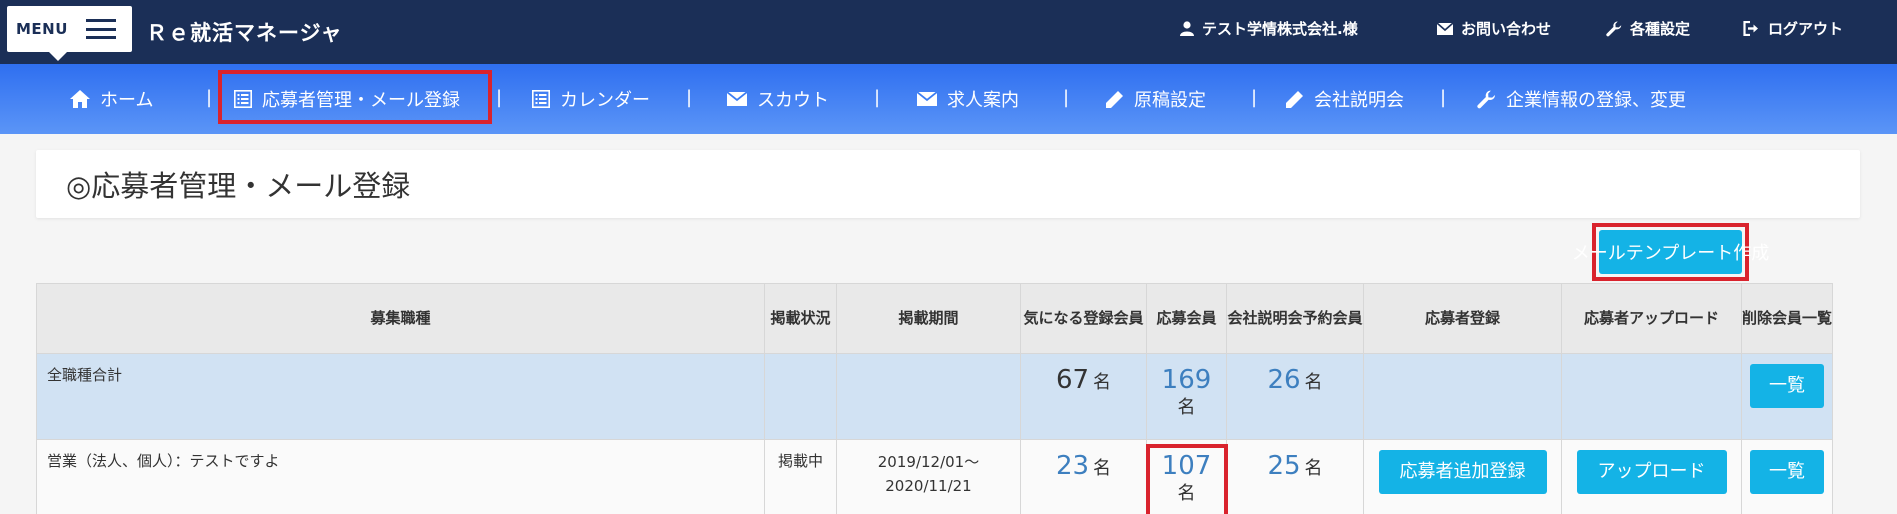 The height and width of the screenshot is (514, 1897). Describe the element at coordinates (928, 359) in the screenshot. I see `listing-period` at that location.